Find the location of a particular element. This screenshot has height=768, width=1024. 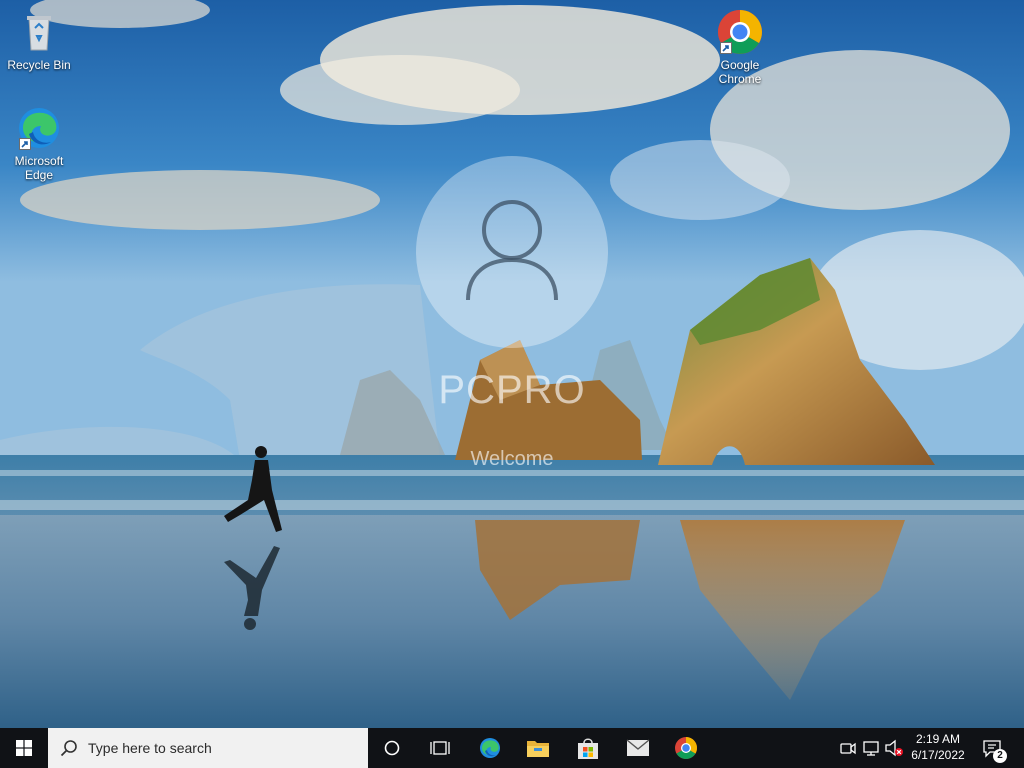

taskbar-edge is located at coordinates (490, 748).